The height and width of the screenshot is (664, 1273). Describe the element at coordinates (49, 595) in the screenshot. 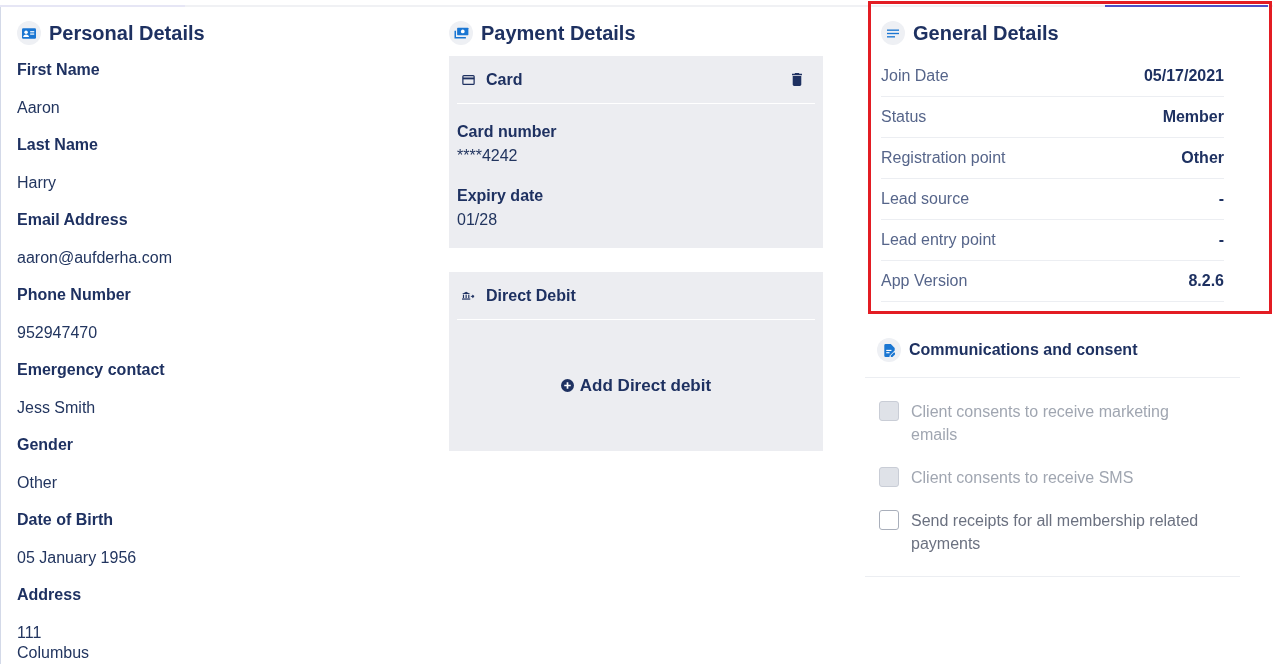

I see `field-label: Address` at that location.